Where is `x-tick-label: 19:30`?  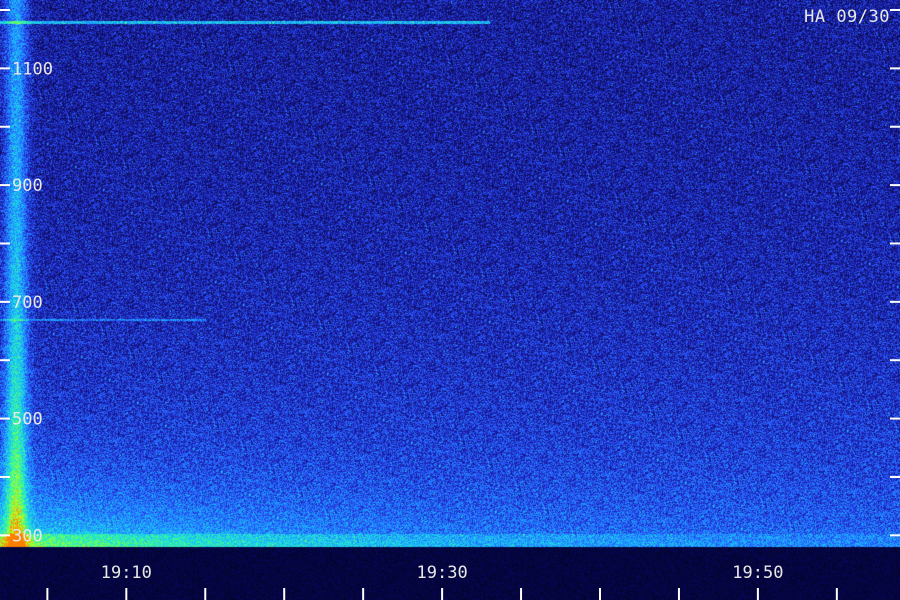
x-tick-label: 19:30 is located at coordinates (442, 573).